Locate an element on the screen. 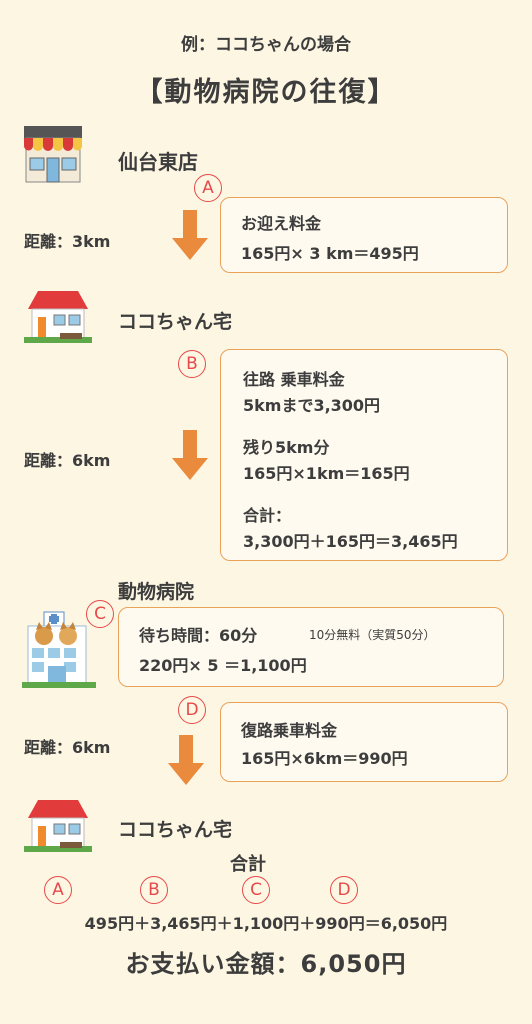 This screenshot has width=532, height=1024. marker-c-total: C is located at coordinates (256, 890).